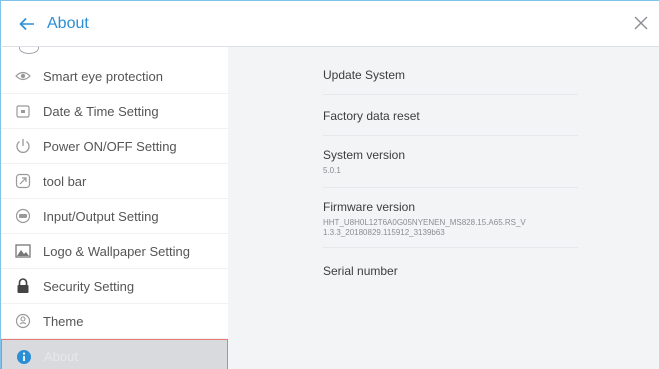  Describe the element at coordinates (360, 271) in the screenshot. I see `serial-number-label: Serial number` at that location.